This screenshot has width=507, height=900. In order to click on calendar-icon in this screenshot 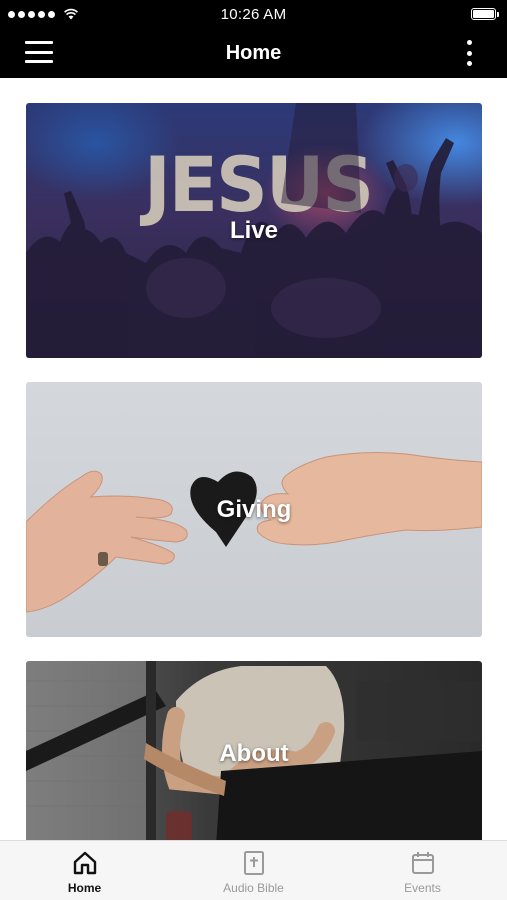, I will do `click(422, 863)`.